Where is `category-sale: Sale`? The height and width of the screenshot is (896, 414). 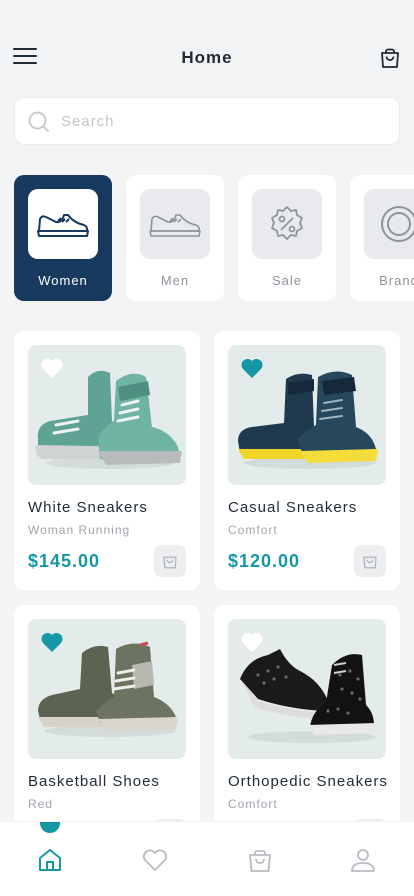 category-sale: Sale is located at coordinates (287, 238).